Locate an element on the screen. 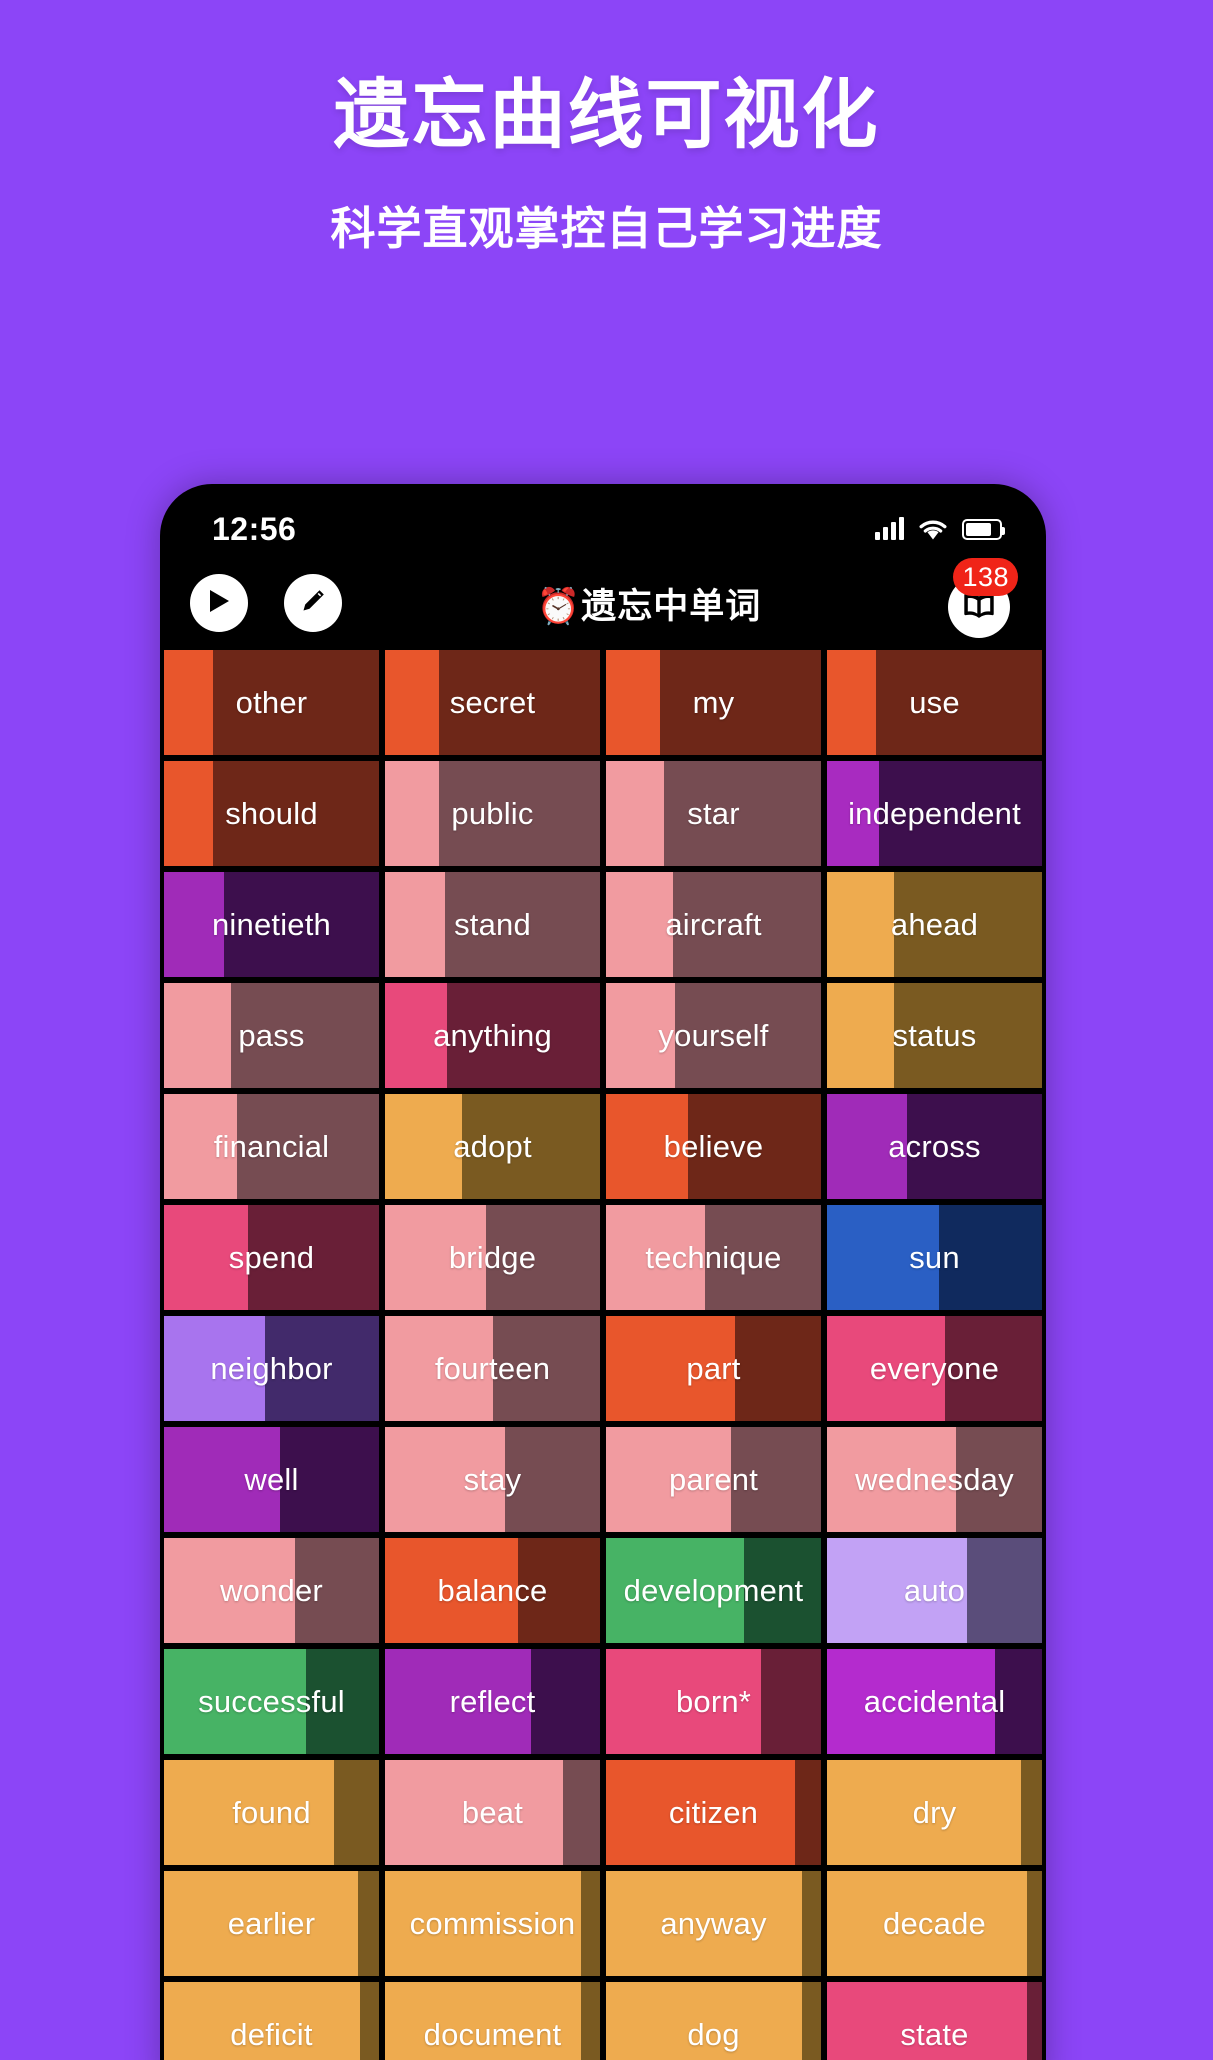  word-tile: anyway is located at coordinates (713, 1923).